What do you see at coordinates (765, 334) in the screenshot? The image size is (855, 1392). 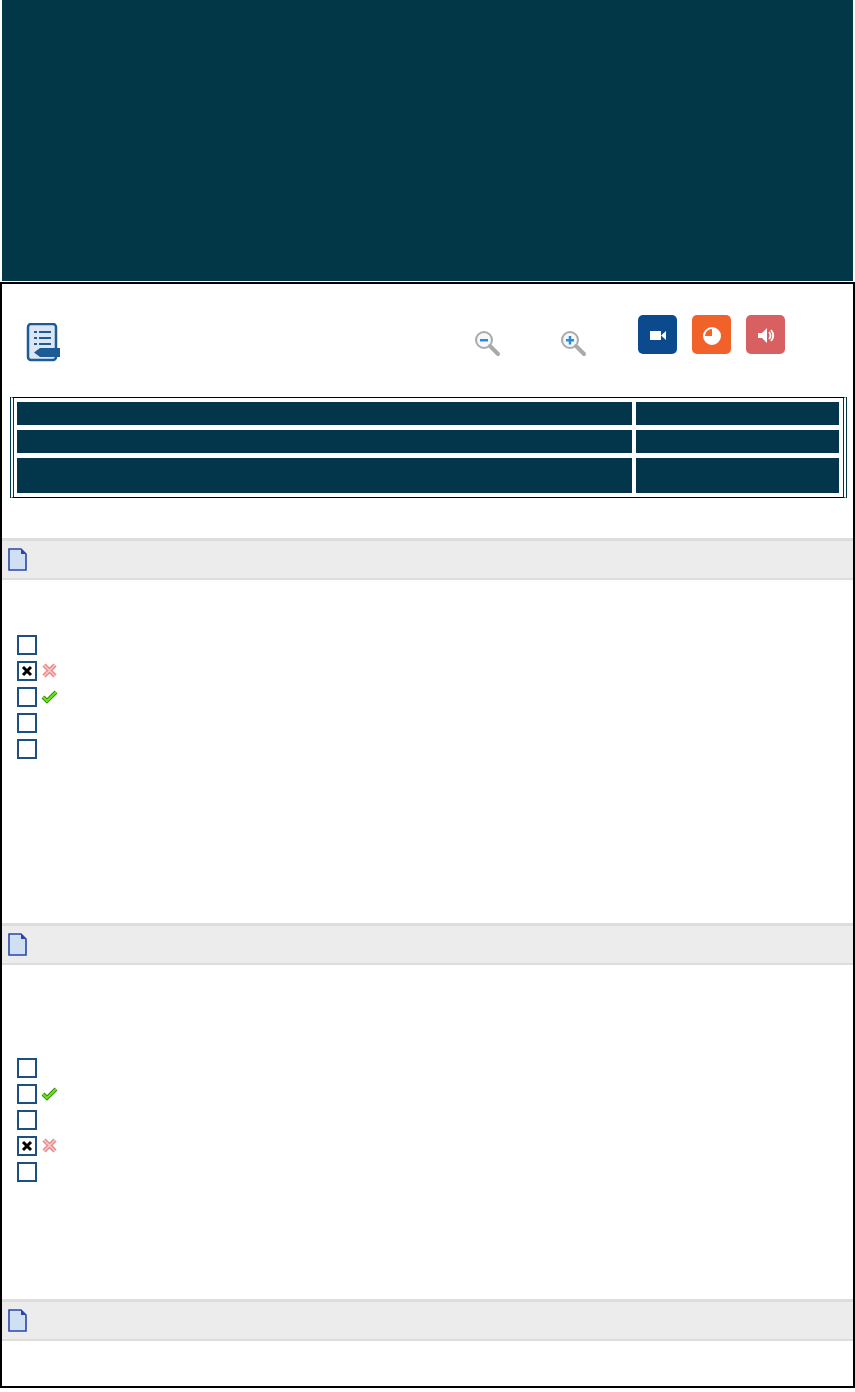 I see `audio-button` at bounding box center [765, 334].